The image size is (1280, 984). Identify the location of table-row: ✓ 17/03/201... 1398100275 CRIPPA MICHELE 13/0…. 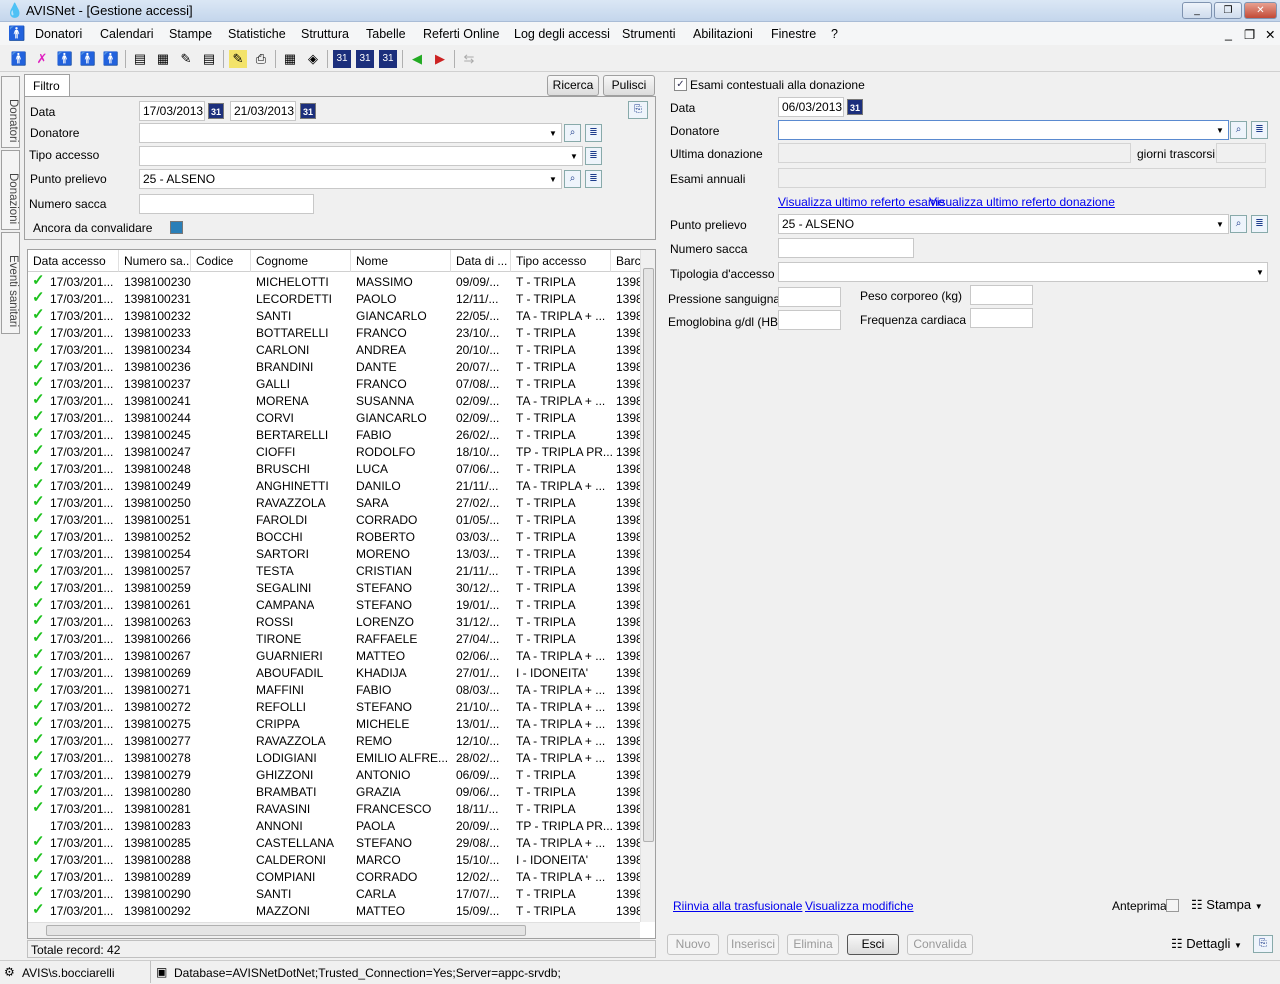
(335, 723).